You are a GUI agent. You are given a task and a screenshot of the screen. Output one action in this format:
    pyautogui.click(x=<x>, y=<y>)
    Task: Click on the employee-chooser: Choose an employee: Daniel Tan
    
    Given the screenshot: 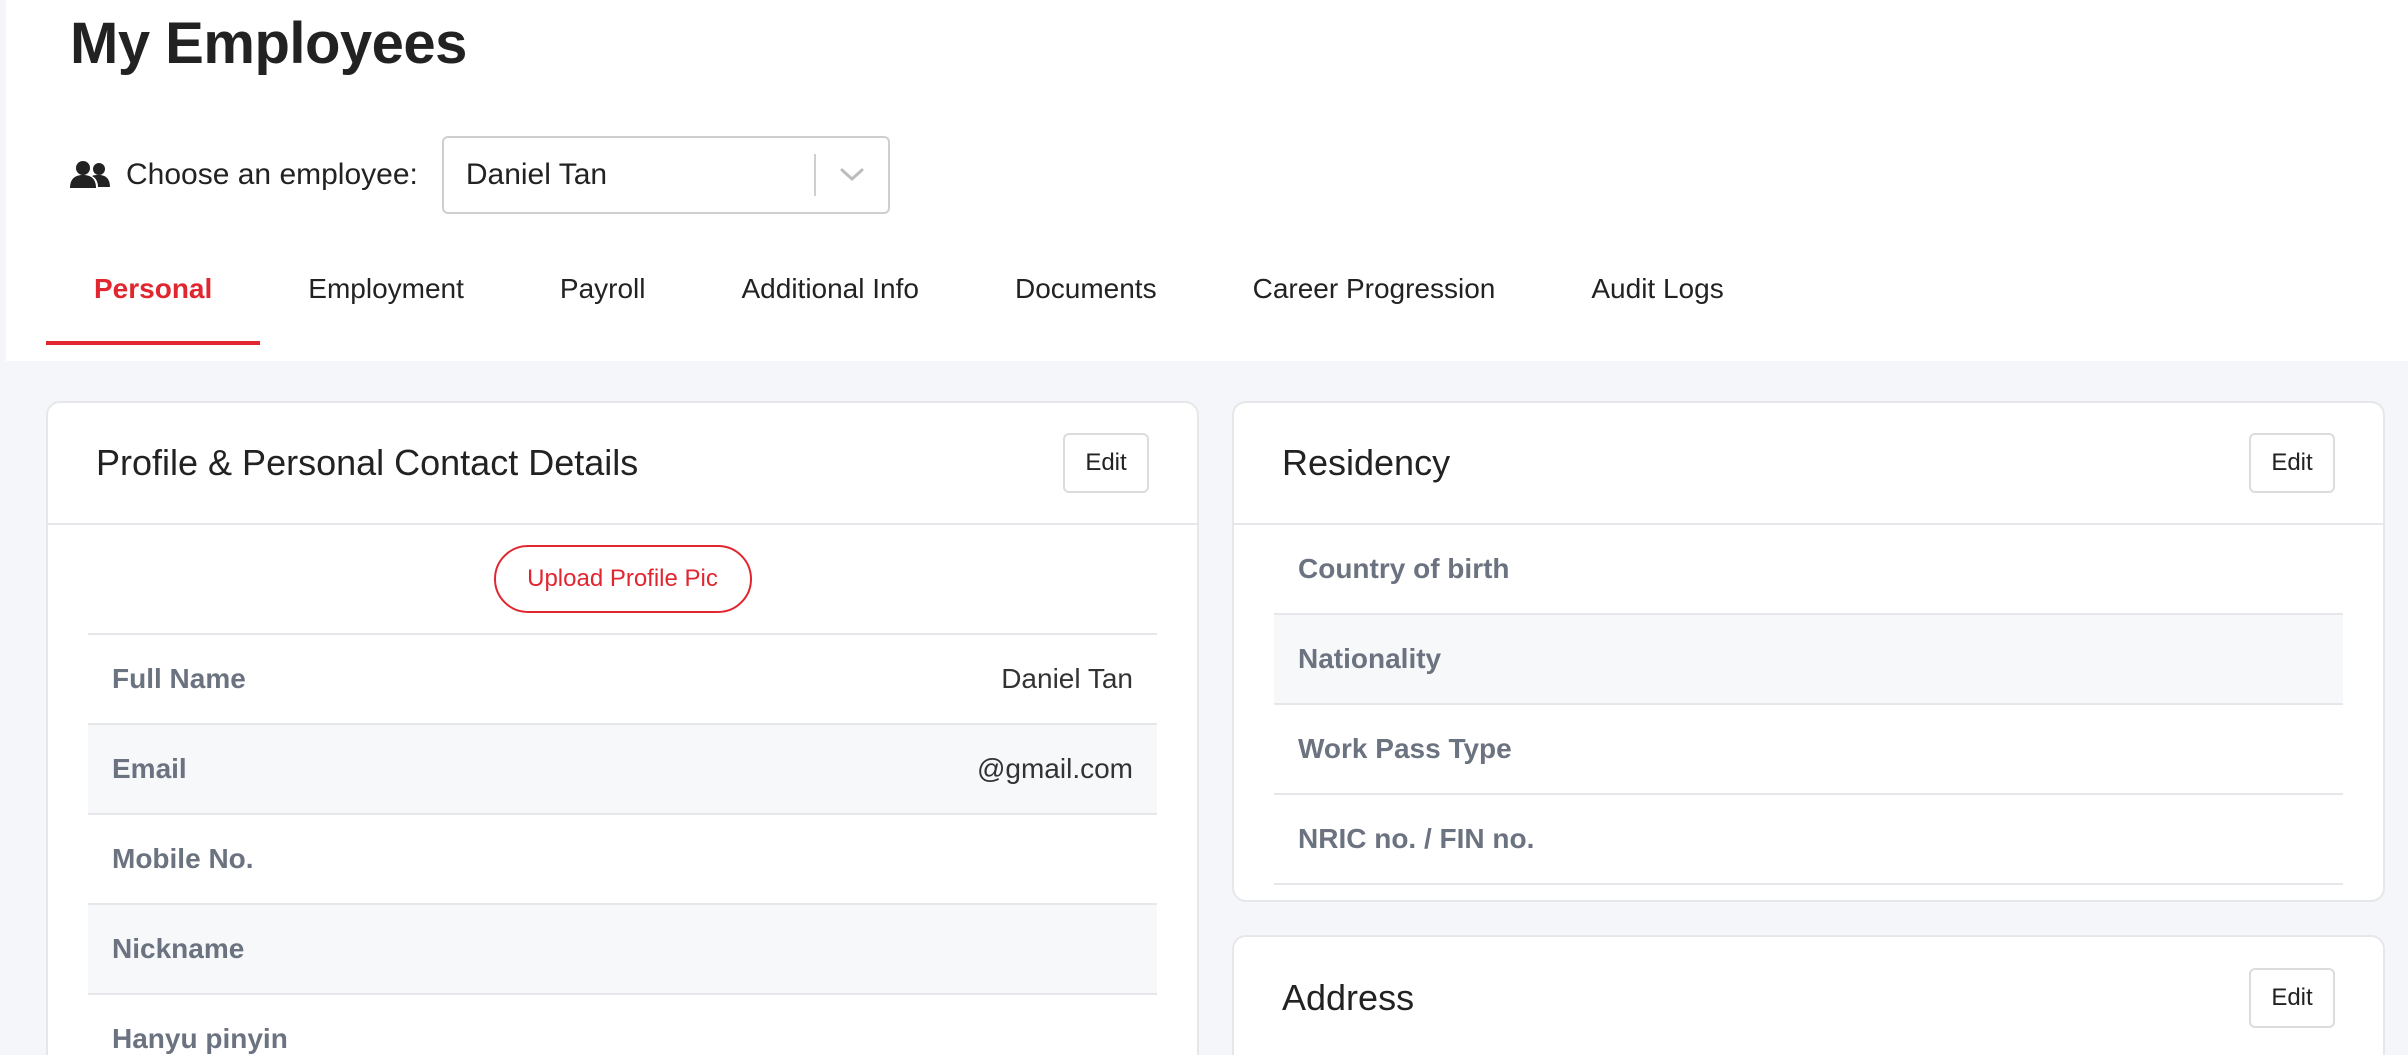 What is the action you would take?
    pyautogui.click(x=480, y=175)
    